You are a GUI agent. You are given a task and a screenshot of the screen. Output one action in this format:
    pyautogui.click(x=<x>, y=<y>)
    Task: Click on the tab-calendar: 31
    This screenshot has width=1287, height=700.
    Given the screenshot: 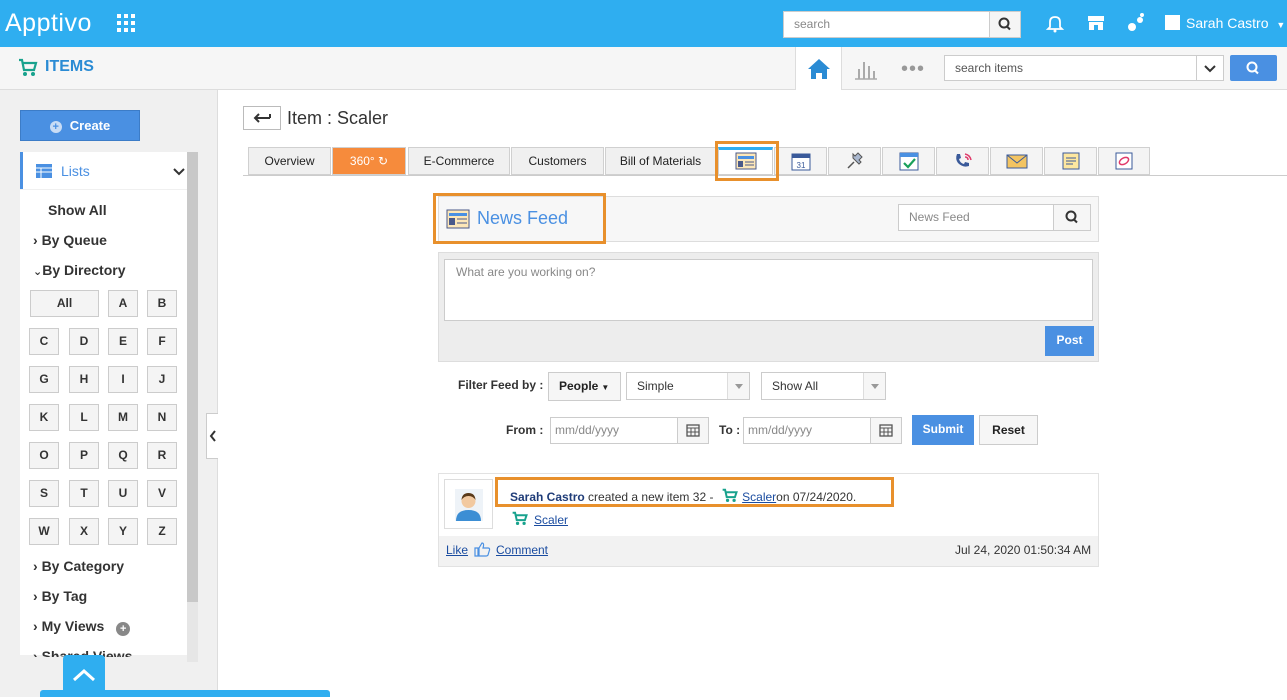 What is the action you would take?
    pyautogui.click(x=800, y=161)
    